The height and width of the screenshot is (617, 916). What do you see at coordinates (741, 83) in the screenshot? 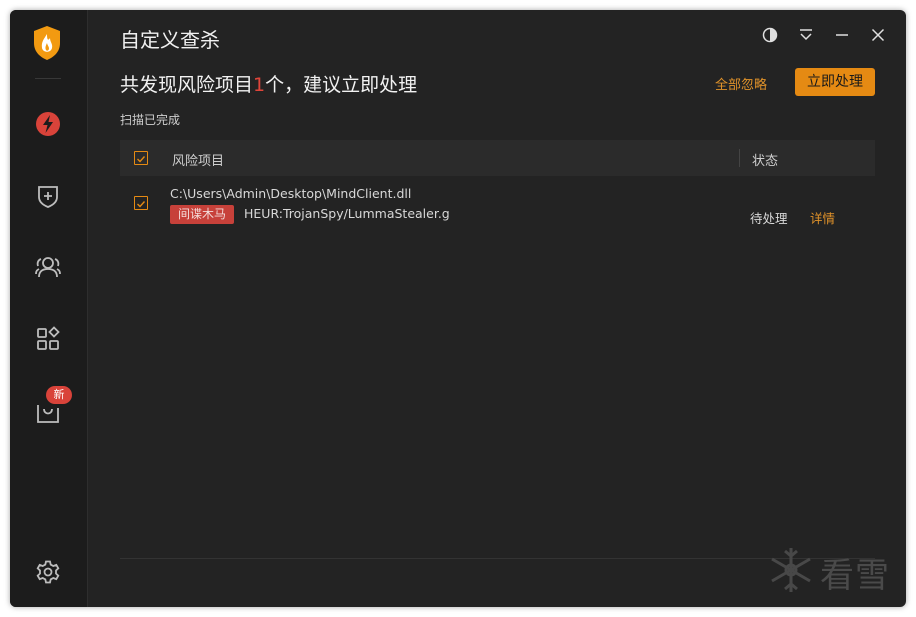
I see `ignore-all-link: 全部忽略` at bounding box center [741, 83].